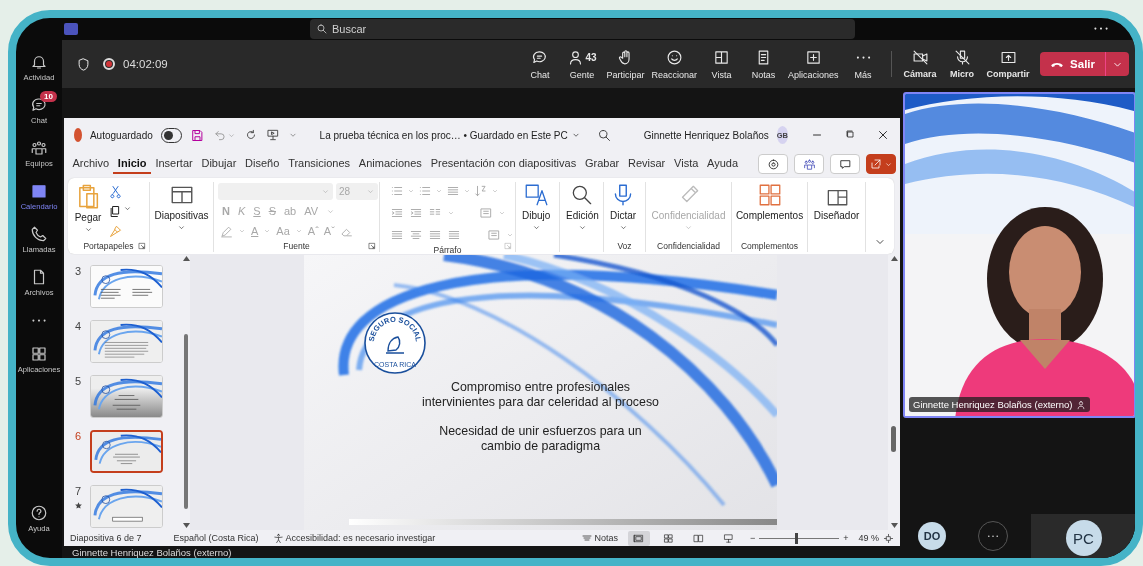  Describe the element at coordinates (581, 64) in the screenshot. I see `people-button: 43 Gente` at that location.